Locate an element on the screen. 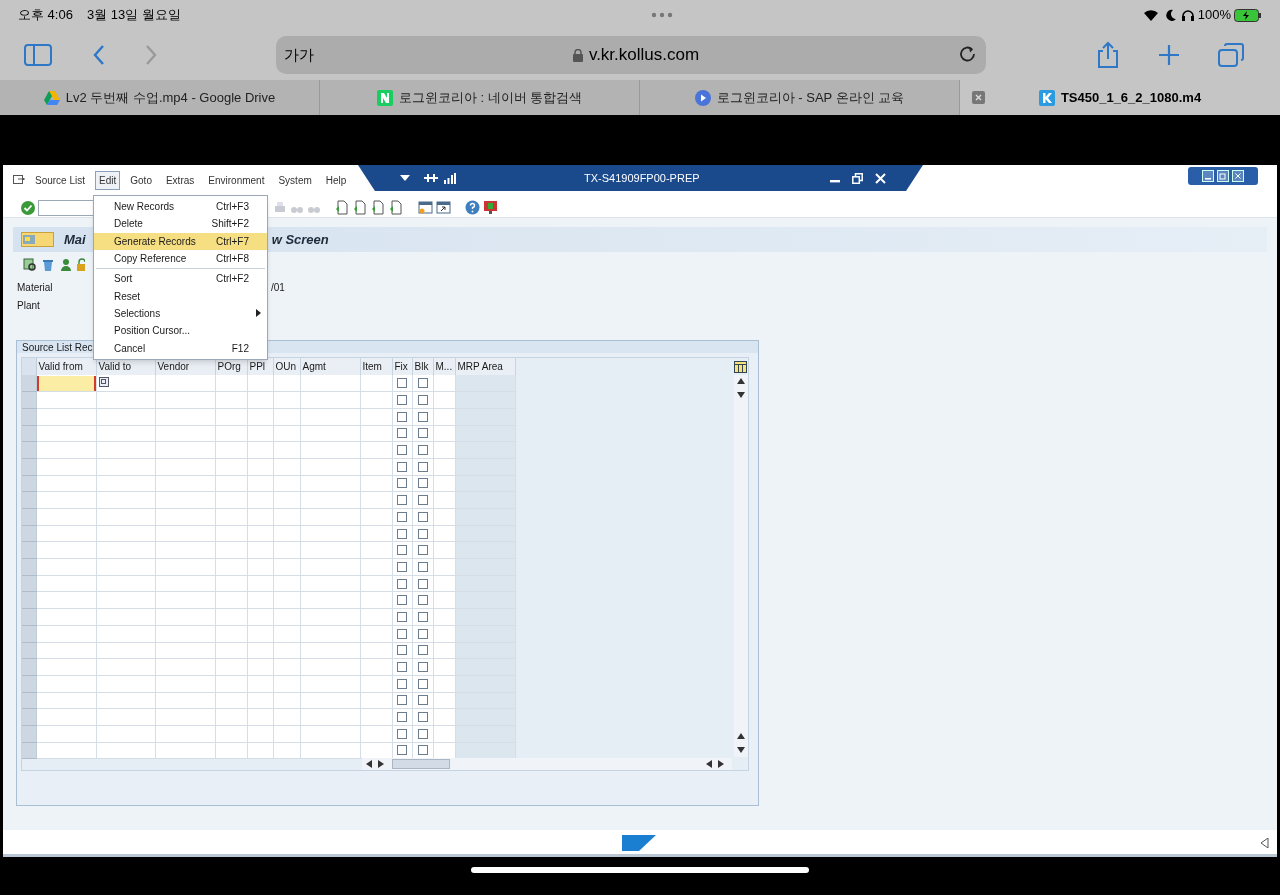 Image resolution: width=1280 pixels, height=895 pixels. row-selector is located at coordinates (29, 383).